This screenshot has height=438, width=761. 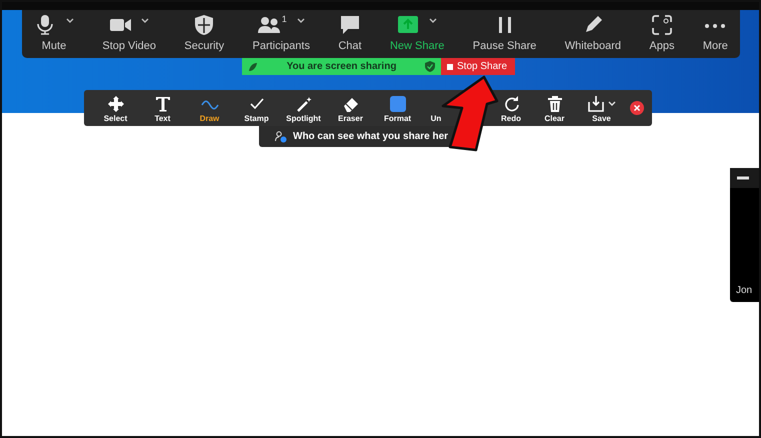 I want to click on close-icon, so click(x=637, y=108).